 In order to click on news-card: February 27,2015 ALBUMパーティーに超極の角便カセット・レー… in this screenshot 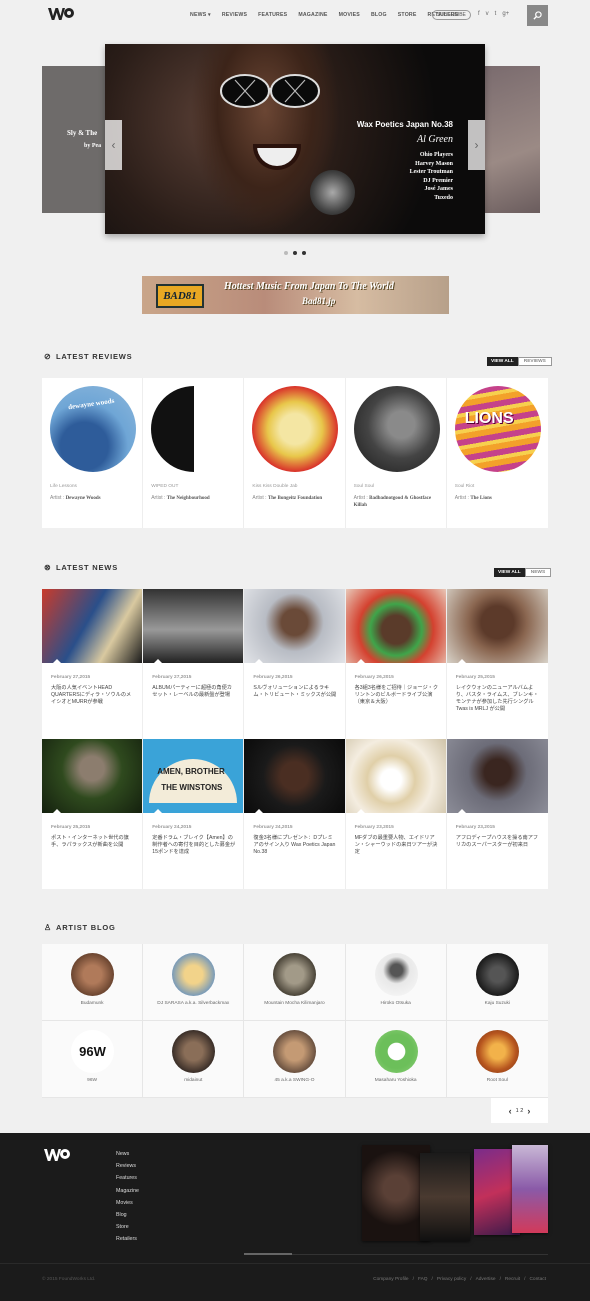, I will do `click(194, 664)`.